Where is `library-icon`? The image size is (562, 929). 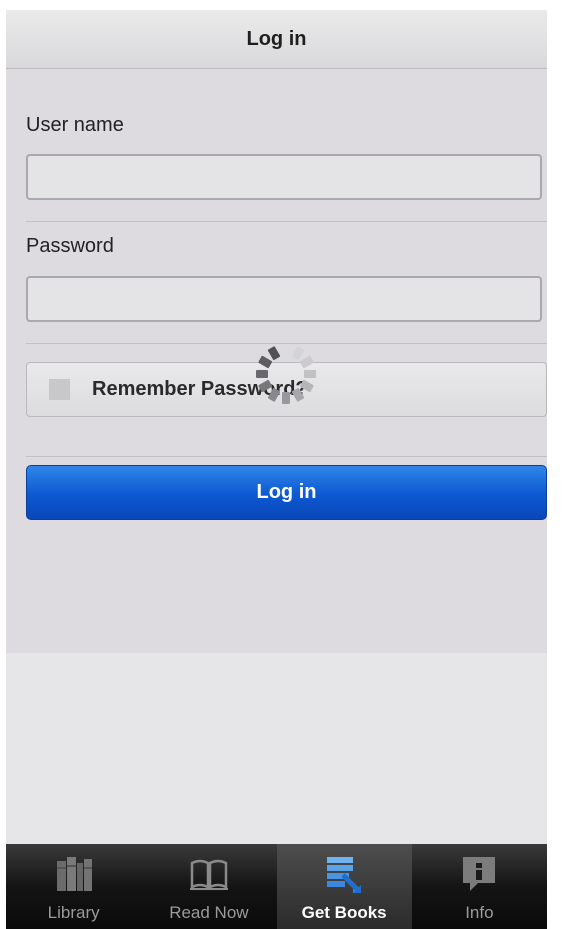 library-icon is located at coordinates (74, 874).